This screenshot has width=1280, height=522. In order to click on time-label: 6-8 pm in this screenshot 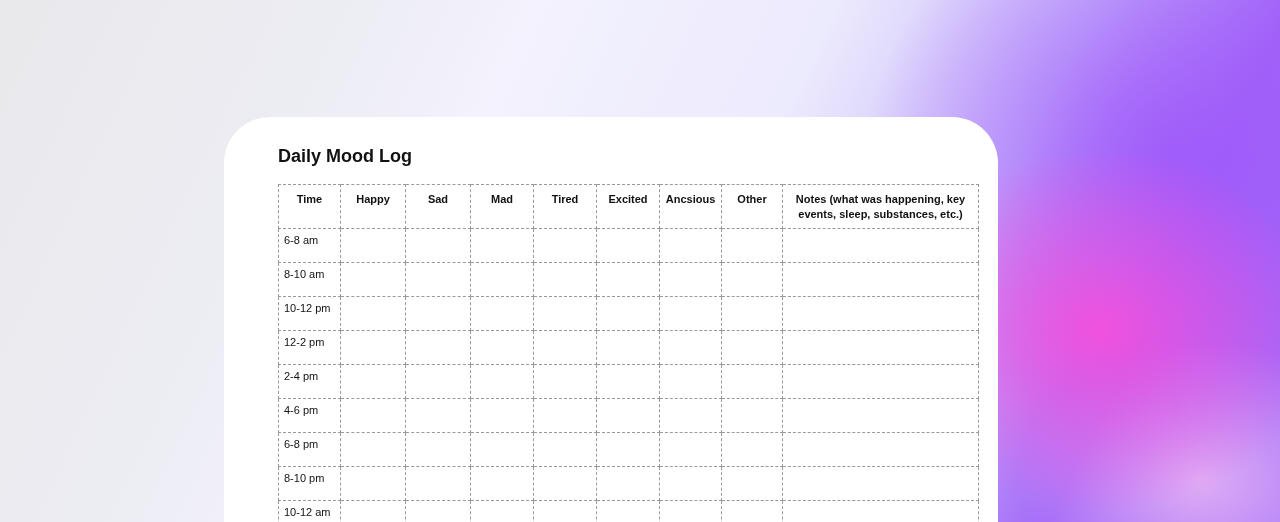, I will do `click(301, 443)`.